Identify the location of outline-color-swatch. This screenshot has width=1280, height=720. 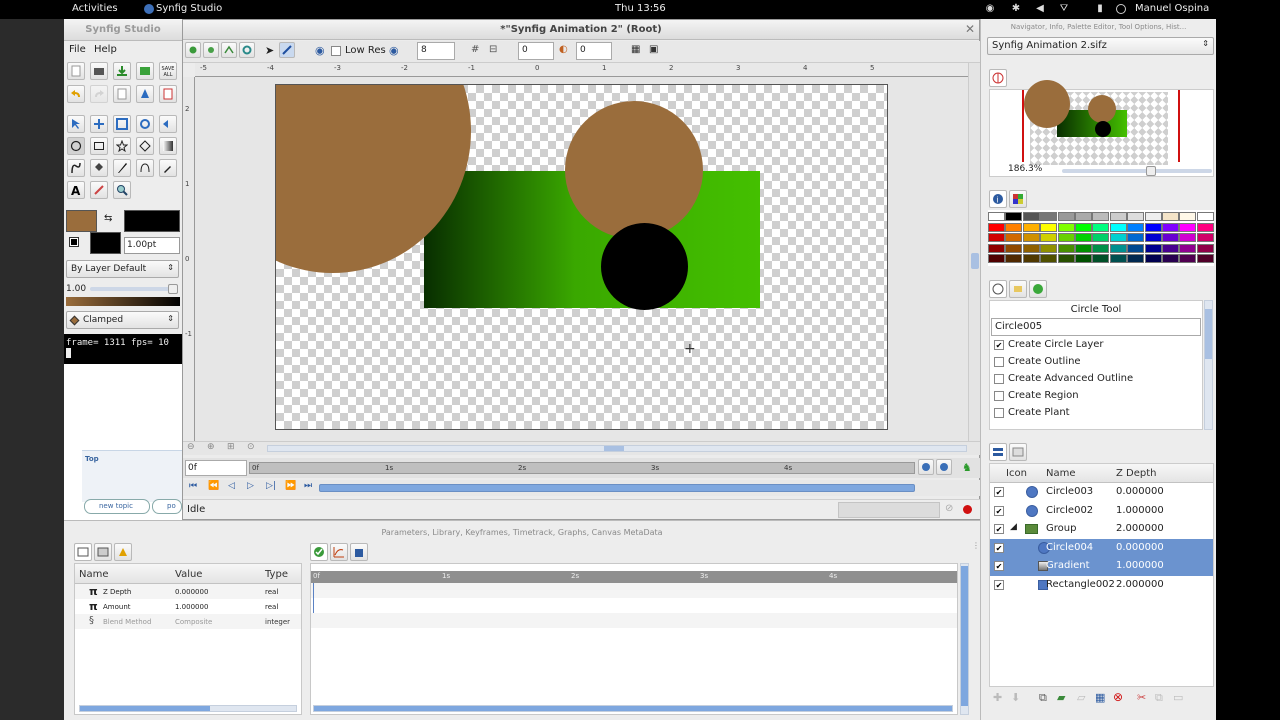
(152, 221).